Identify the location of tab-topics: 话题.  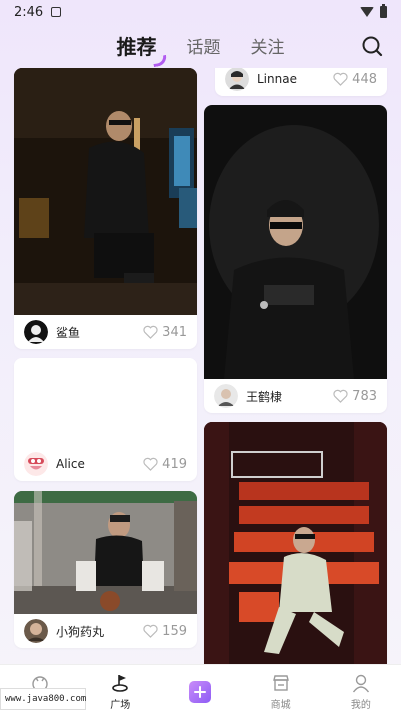
(204, 45).